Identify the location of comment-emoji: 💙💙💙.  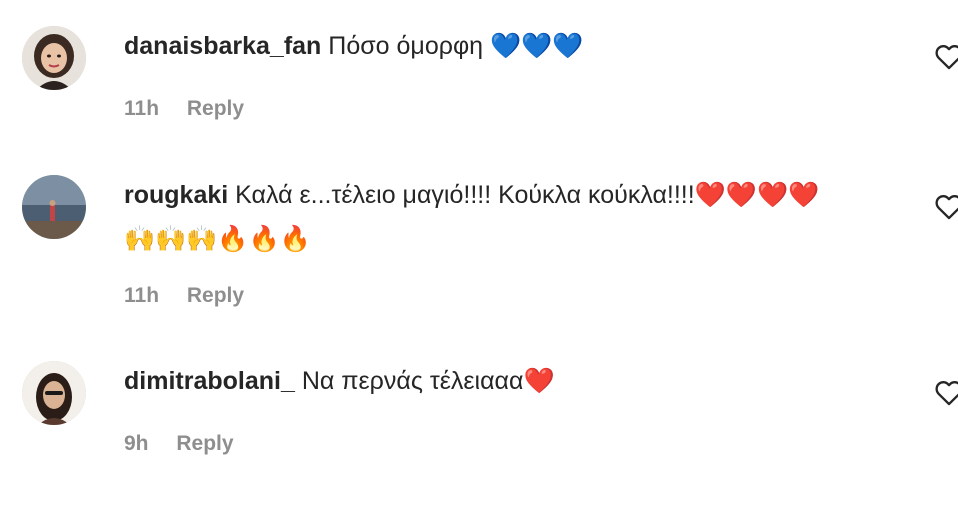
(537, 45).